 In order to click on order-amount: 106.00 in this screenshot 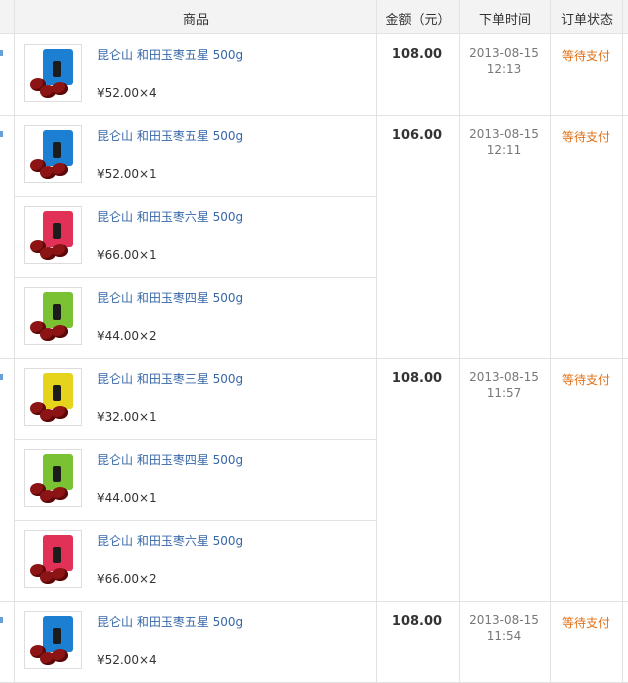, I will do `click(417, 135)`.